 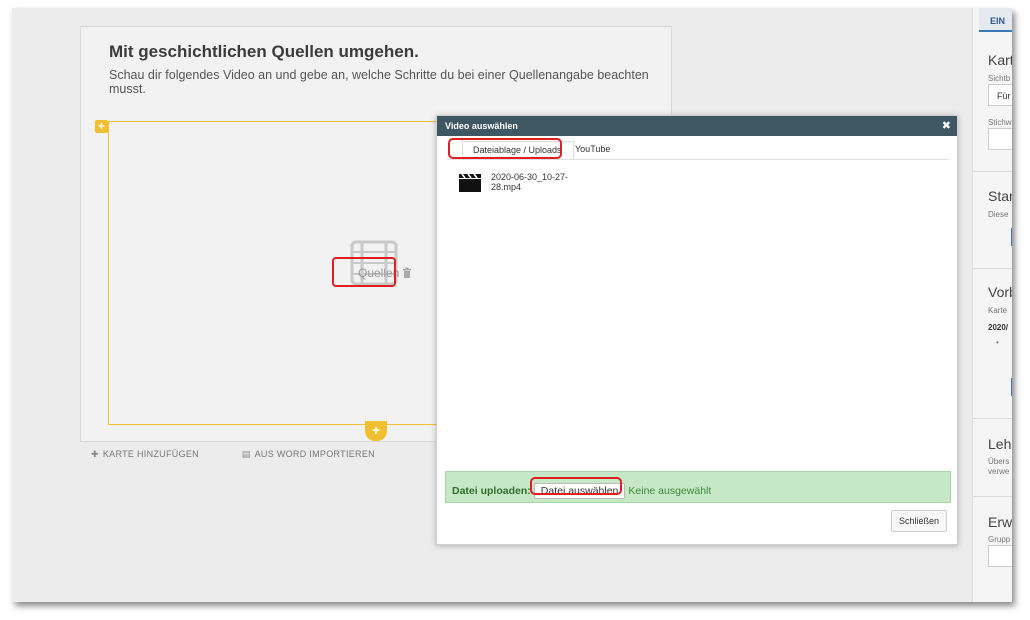 I want to click on panel-section-heading: Erwe, so click(x=1000, y=522).